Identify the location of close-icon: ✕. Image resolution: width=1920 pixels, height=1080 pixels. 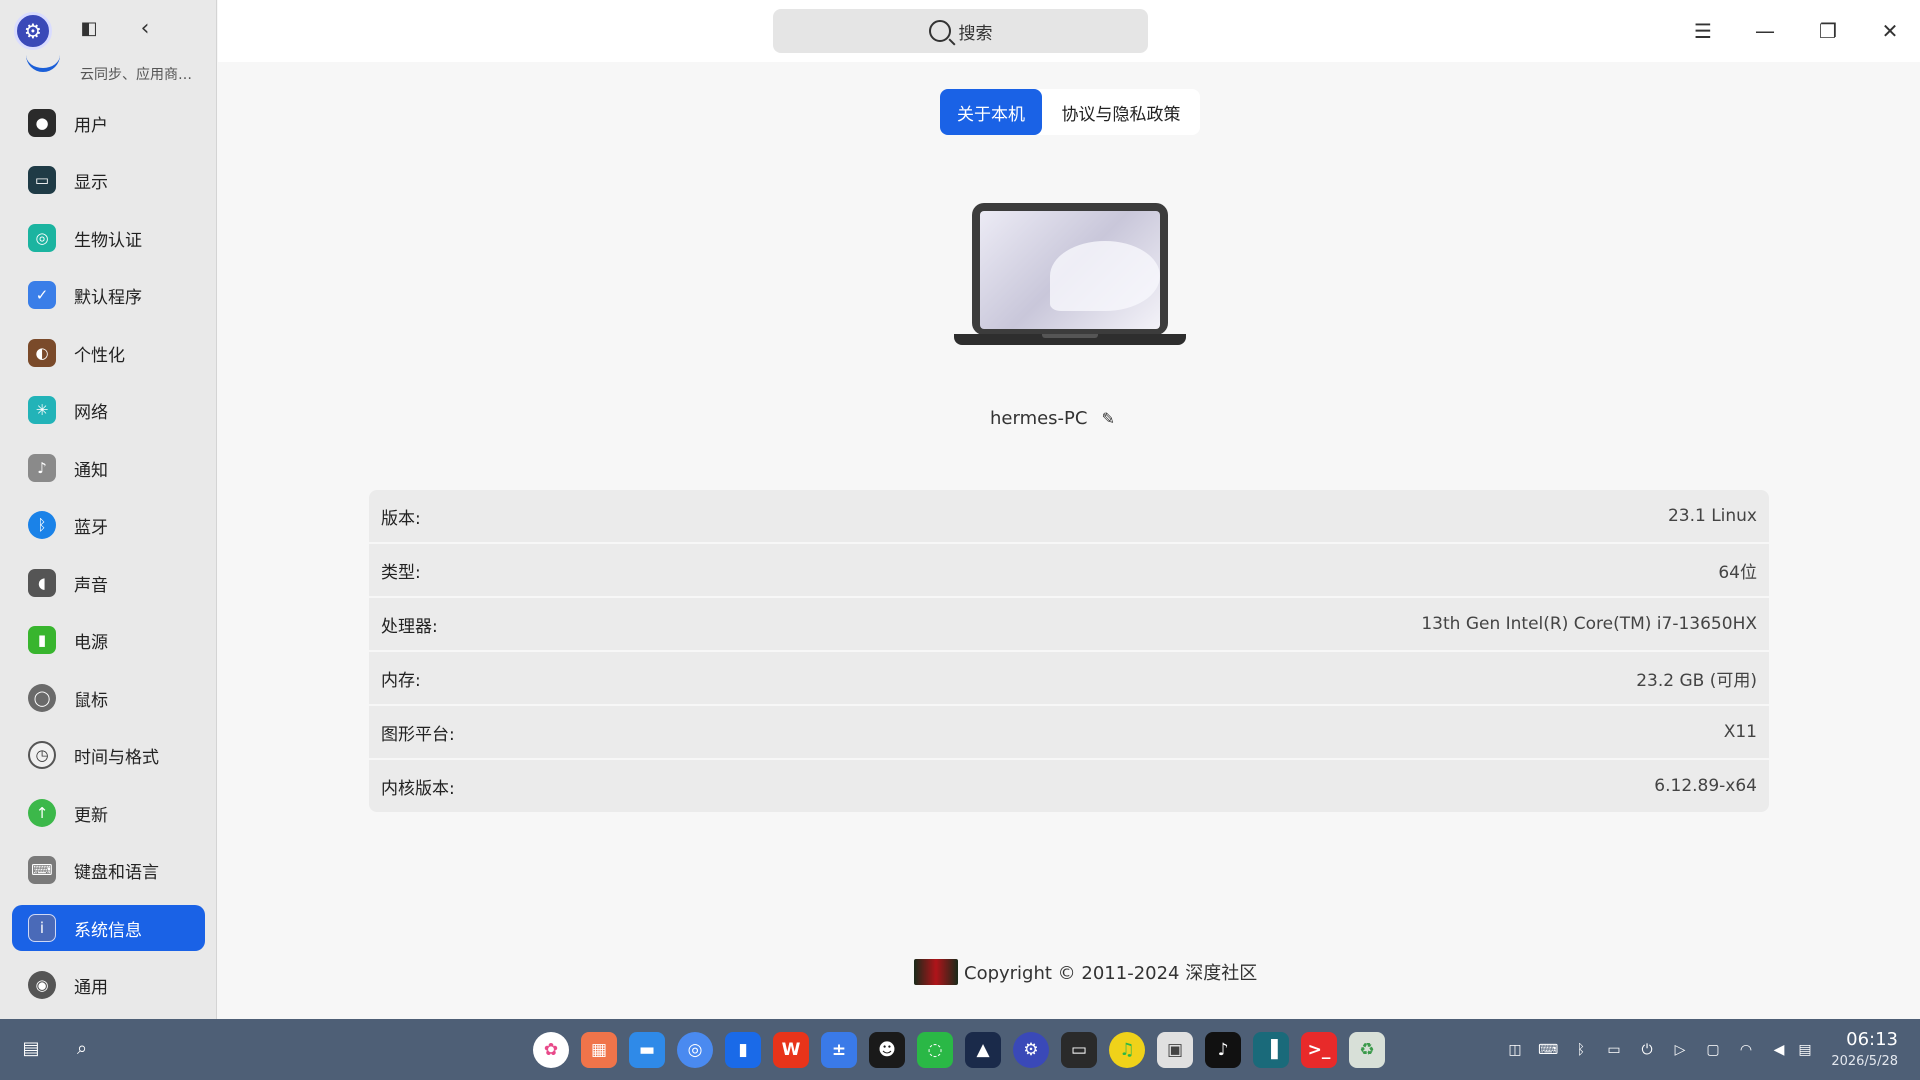
(1890, 31).